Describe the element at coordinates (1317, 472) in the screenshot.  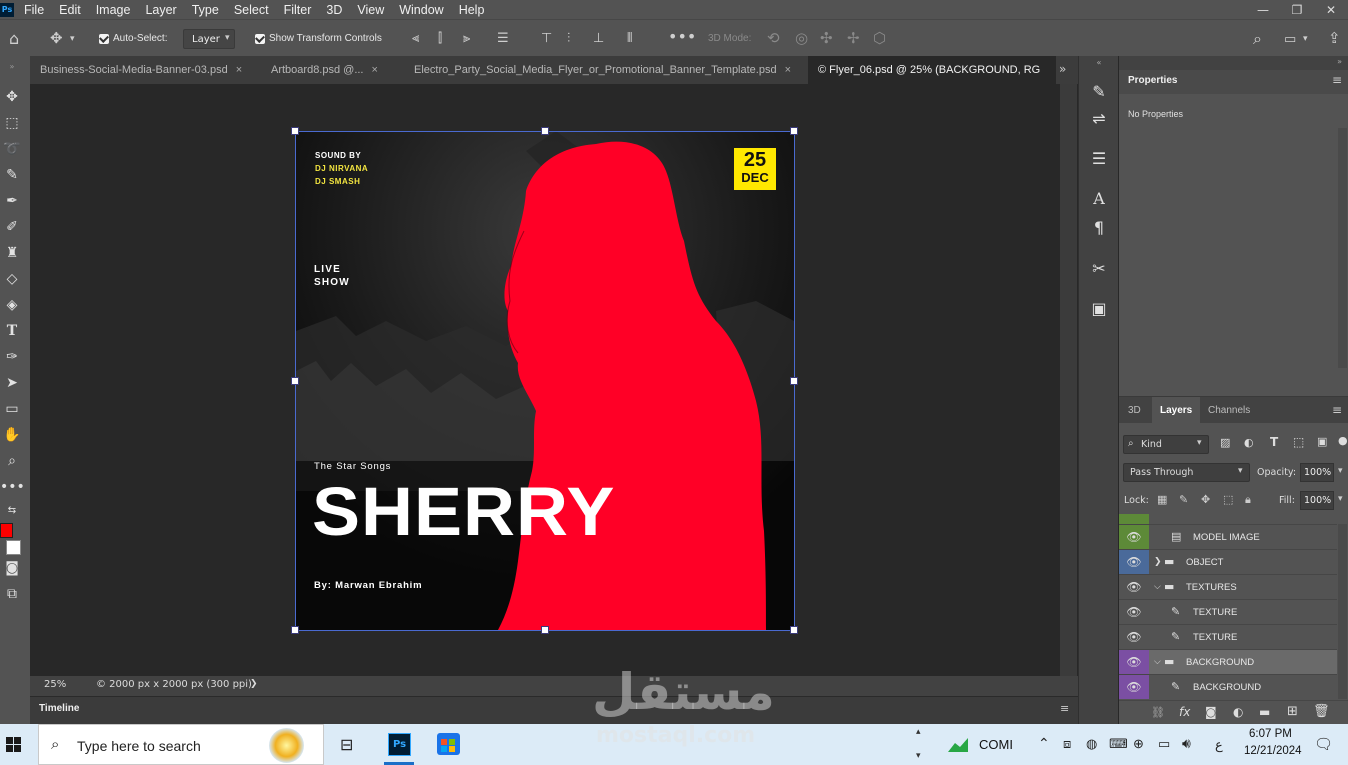
I see `opacity-input: 100%` at that location.